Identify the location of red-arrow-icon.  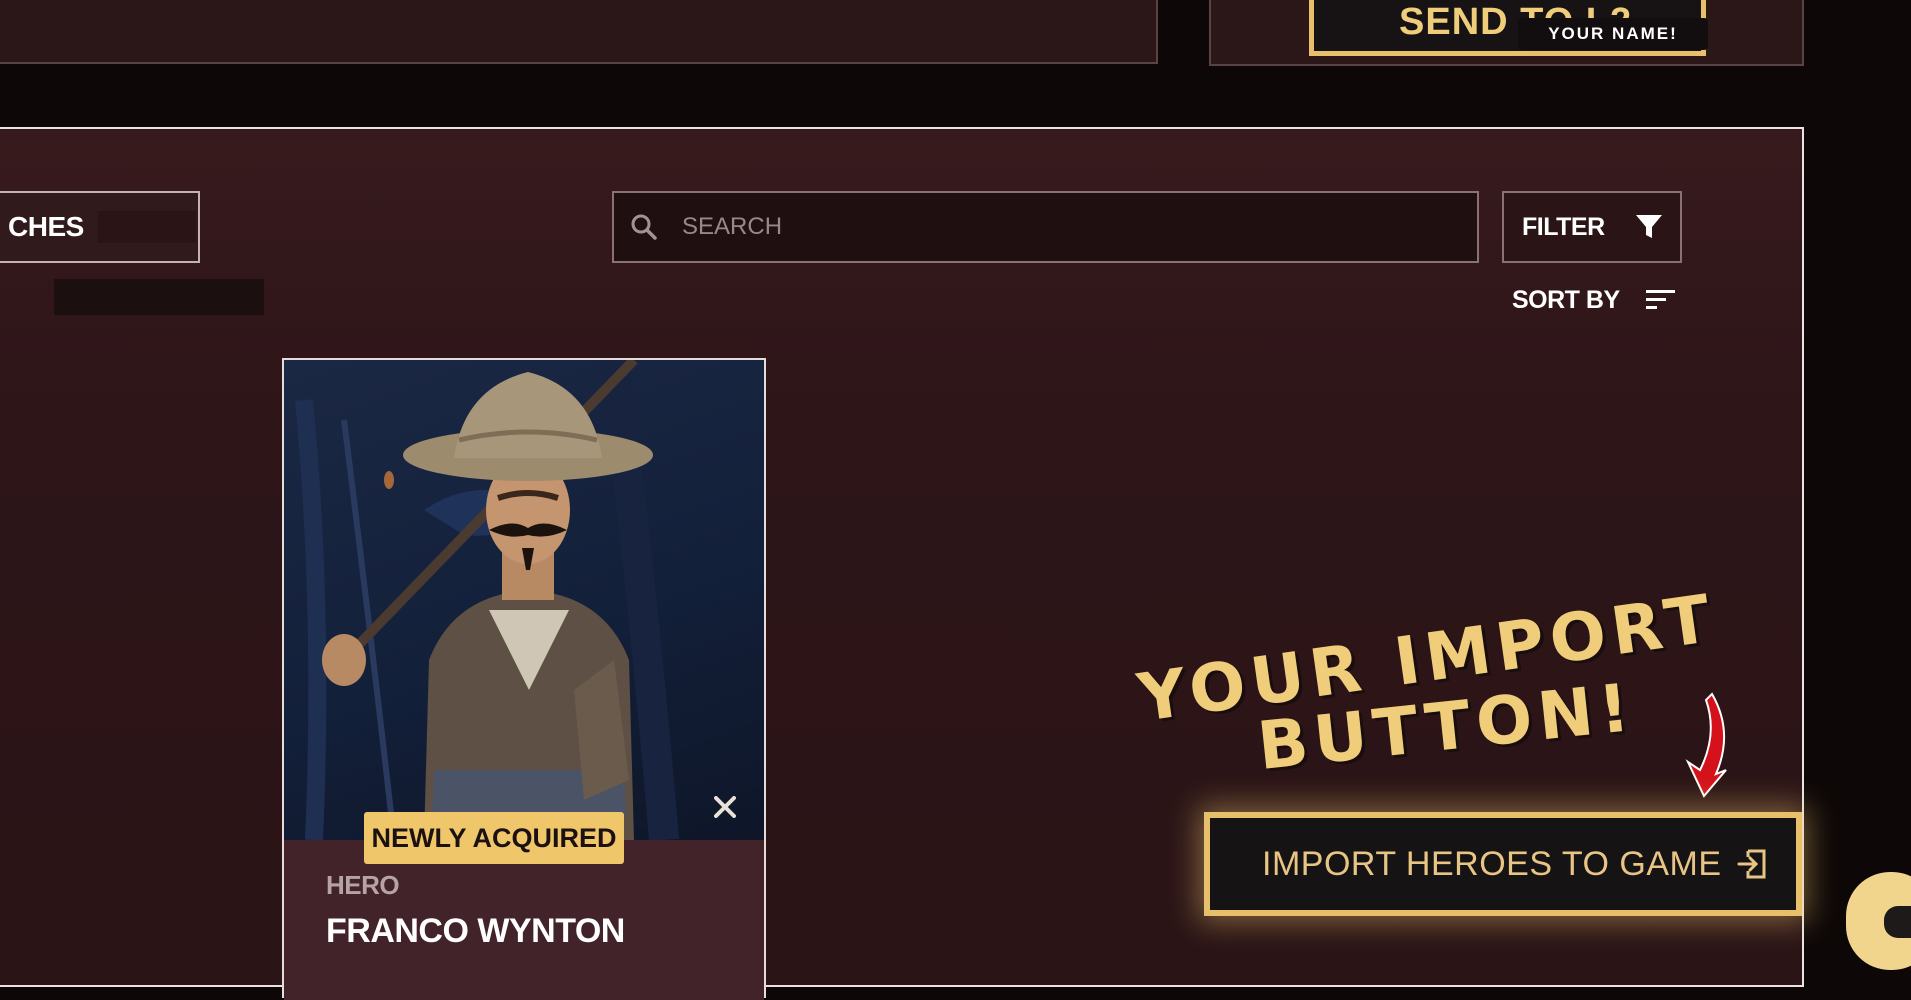
(1706, 745).